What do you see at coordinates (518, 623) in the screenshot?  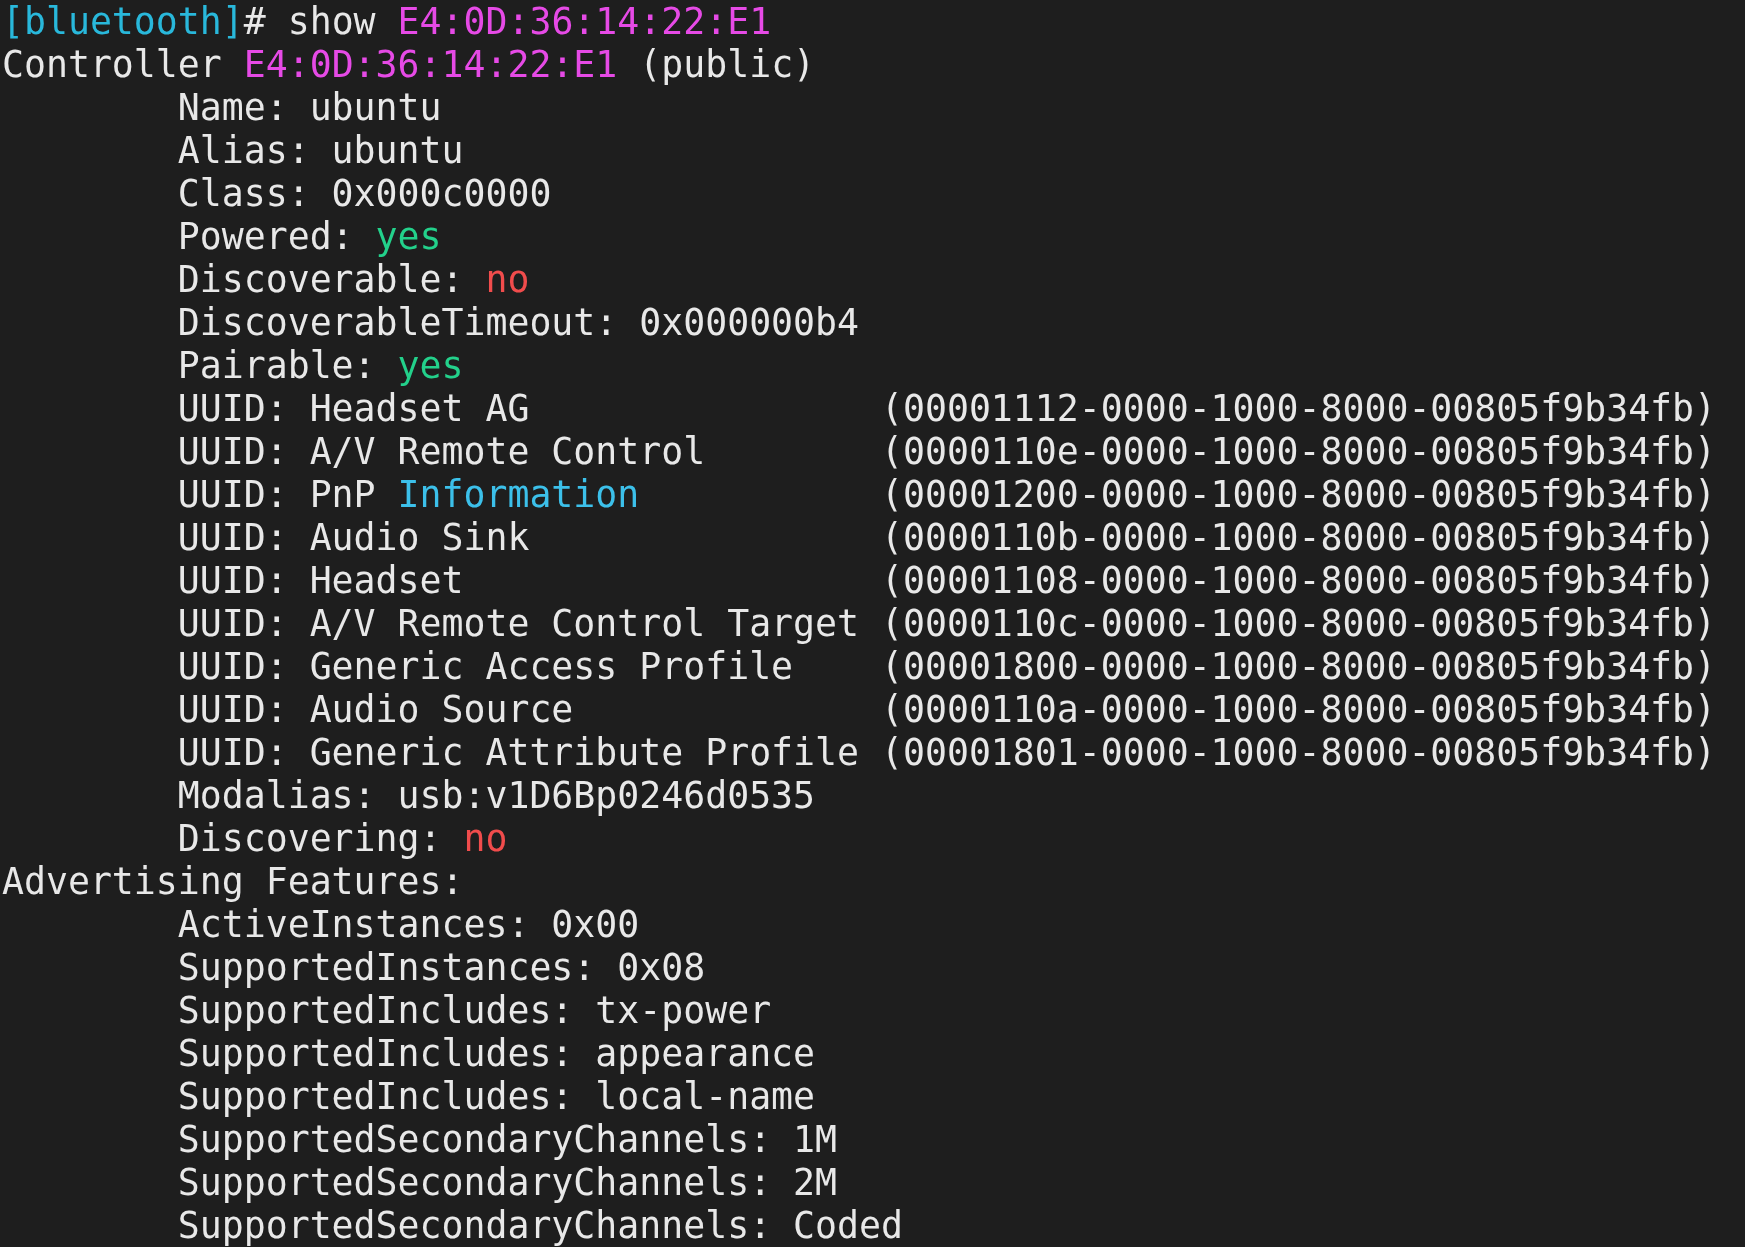 I see `terminal-line: UUID: A/V Remote Control Target` at bounding box center [518, 623].